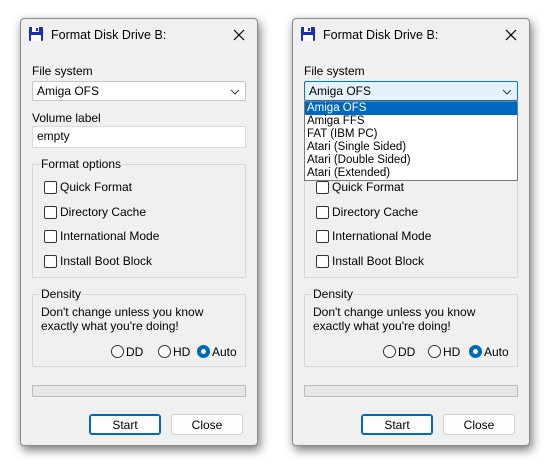 This screenshot has height=467, width=548. I want to click on dropdown-option-atari-single-sided: Atari (Single Sided), so click(411, 147).